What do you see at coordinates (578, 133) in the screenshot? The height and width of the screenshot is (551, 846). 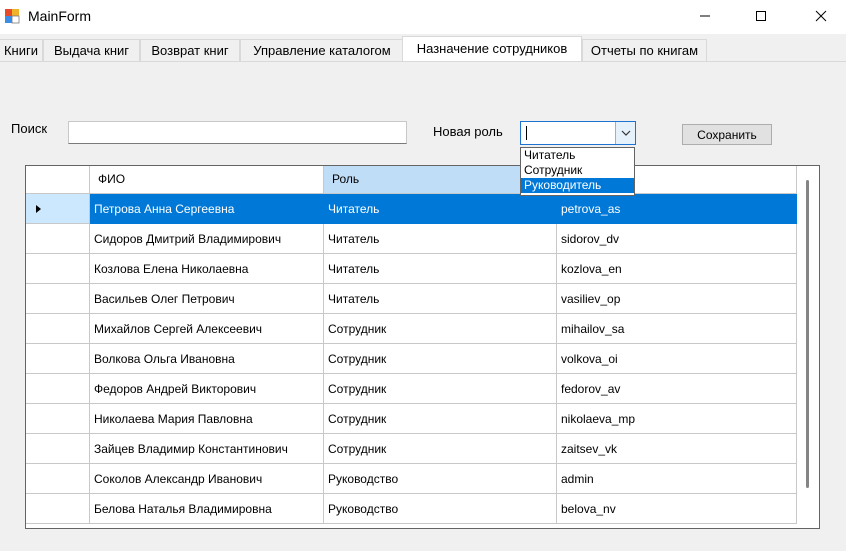 I see `role-combobox` at bounding box center [578, 133].